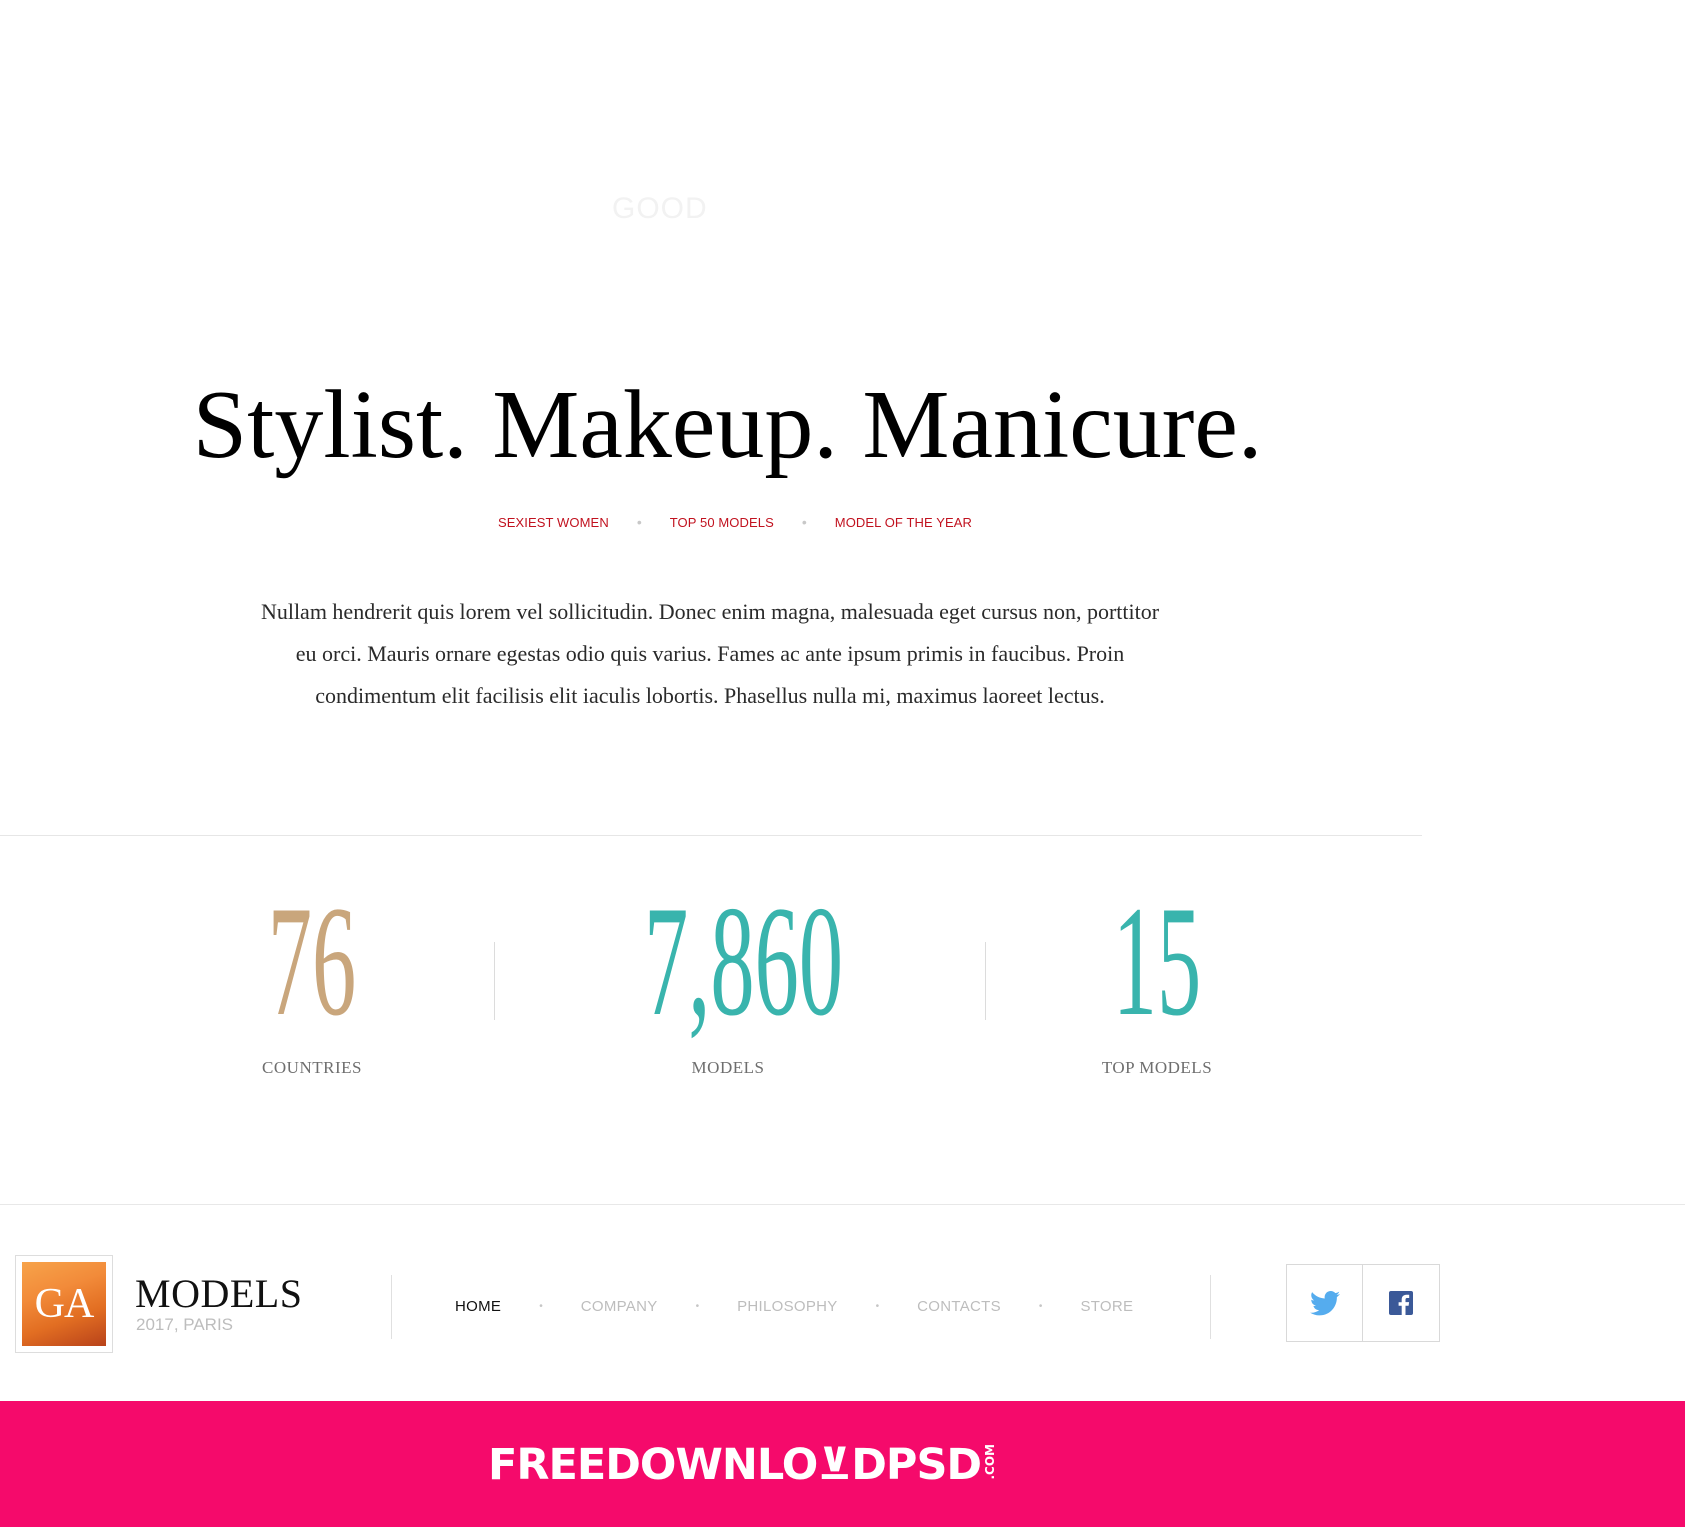  What do you see at coordinates (478, 1306) in the screenshot?
I see `nav-home: HOME` at bounding box center [478, 1306].